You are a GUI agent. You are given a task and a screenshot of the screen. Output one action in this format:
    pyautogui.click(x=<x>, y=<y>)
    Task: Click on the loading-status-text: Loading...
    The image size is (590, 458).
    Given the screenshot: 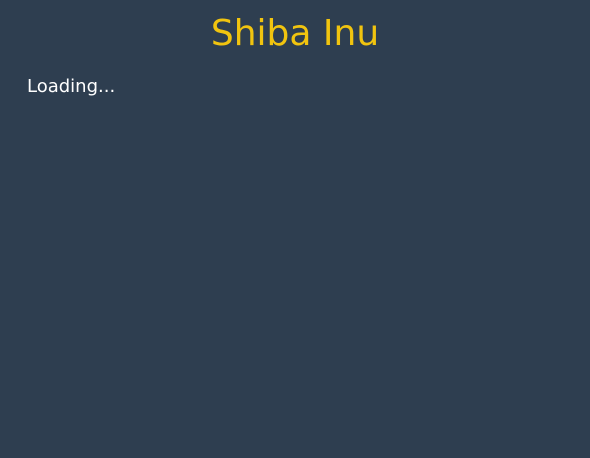 What is the action you would take?
    pyautogui.click(x=71, y=86)
    